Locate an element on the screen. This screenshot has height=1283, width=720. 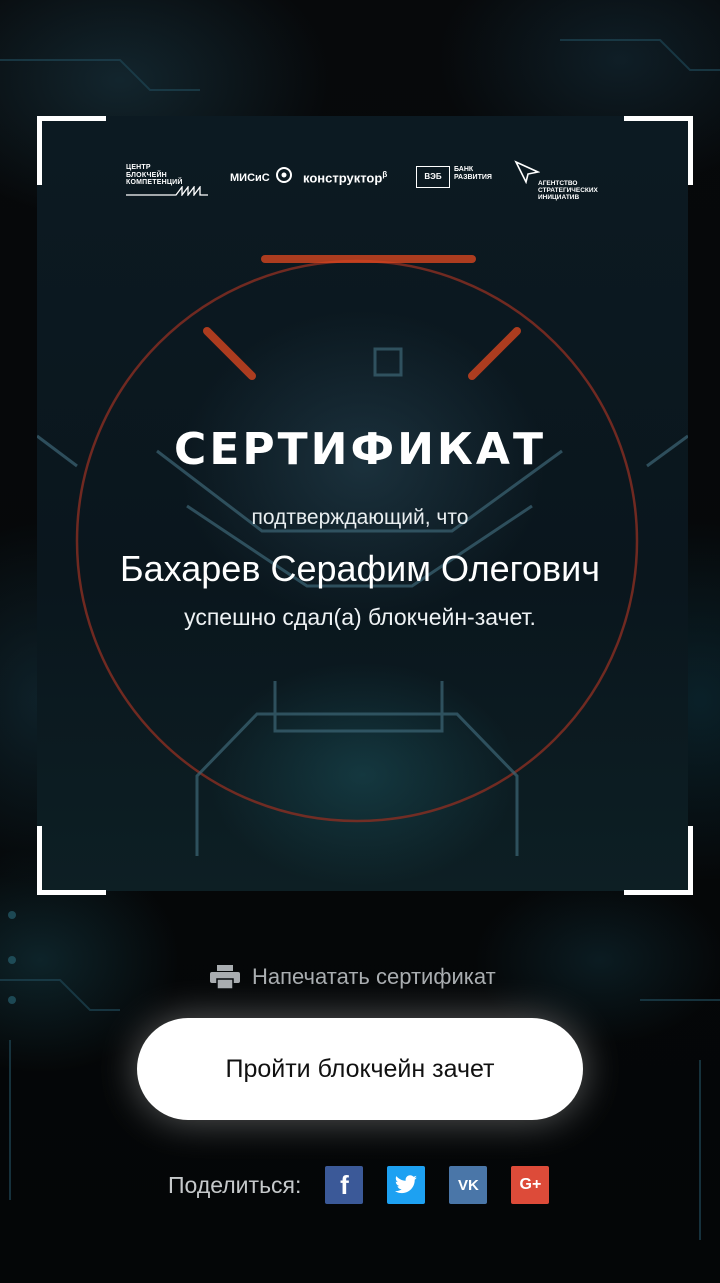
logo-asi: АГЕНТСТВО СТРАТЕГИЧЕСКИХ ИНИЦИАТИВ is located at coordinates (556, 180).